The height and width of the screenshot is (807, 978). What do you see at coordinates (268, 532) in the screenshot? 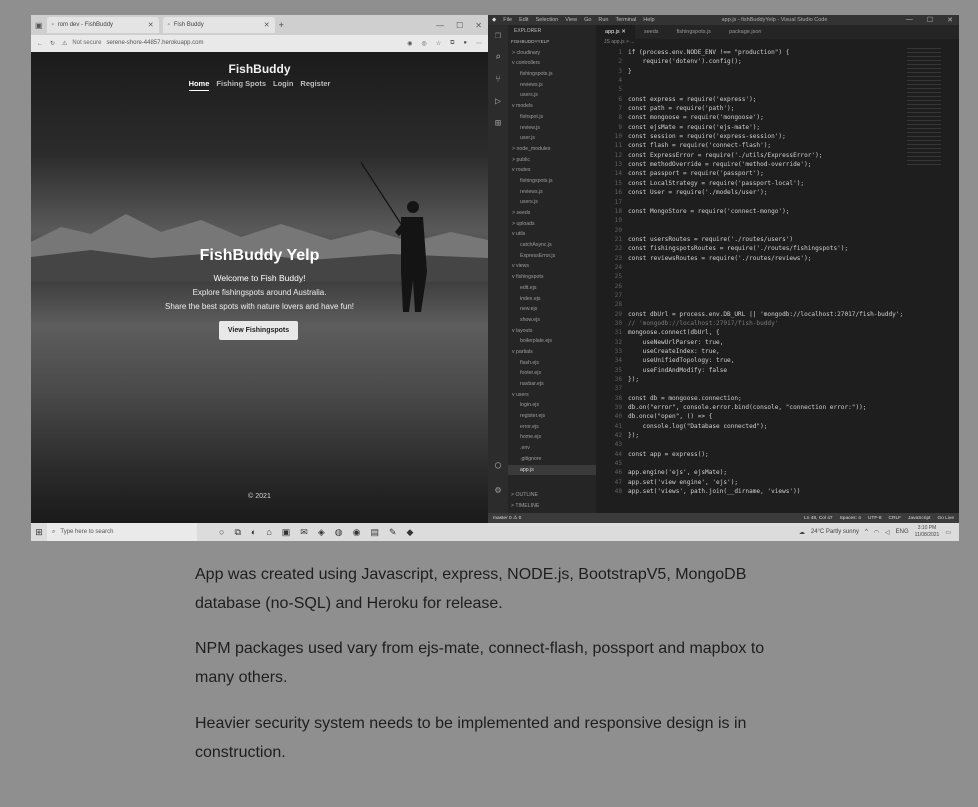
I see `store-icon: ⌂` at bounding box center [268, 532].